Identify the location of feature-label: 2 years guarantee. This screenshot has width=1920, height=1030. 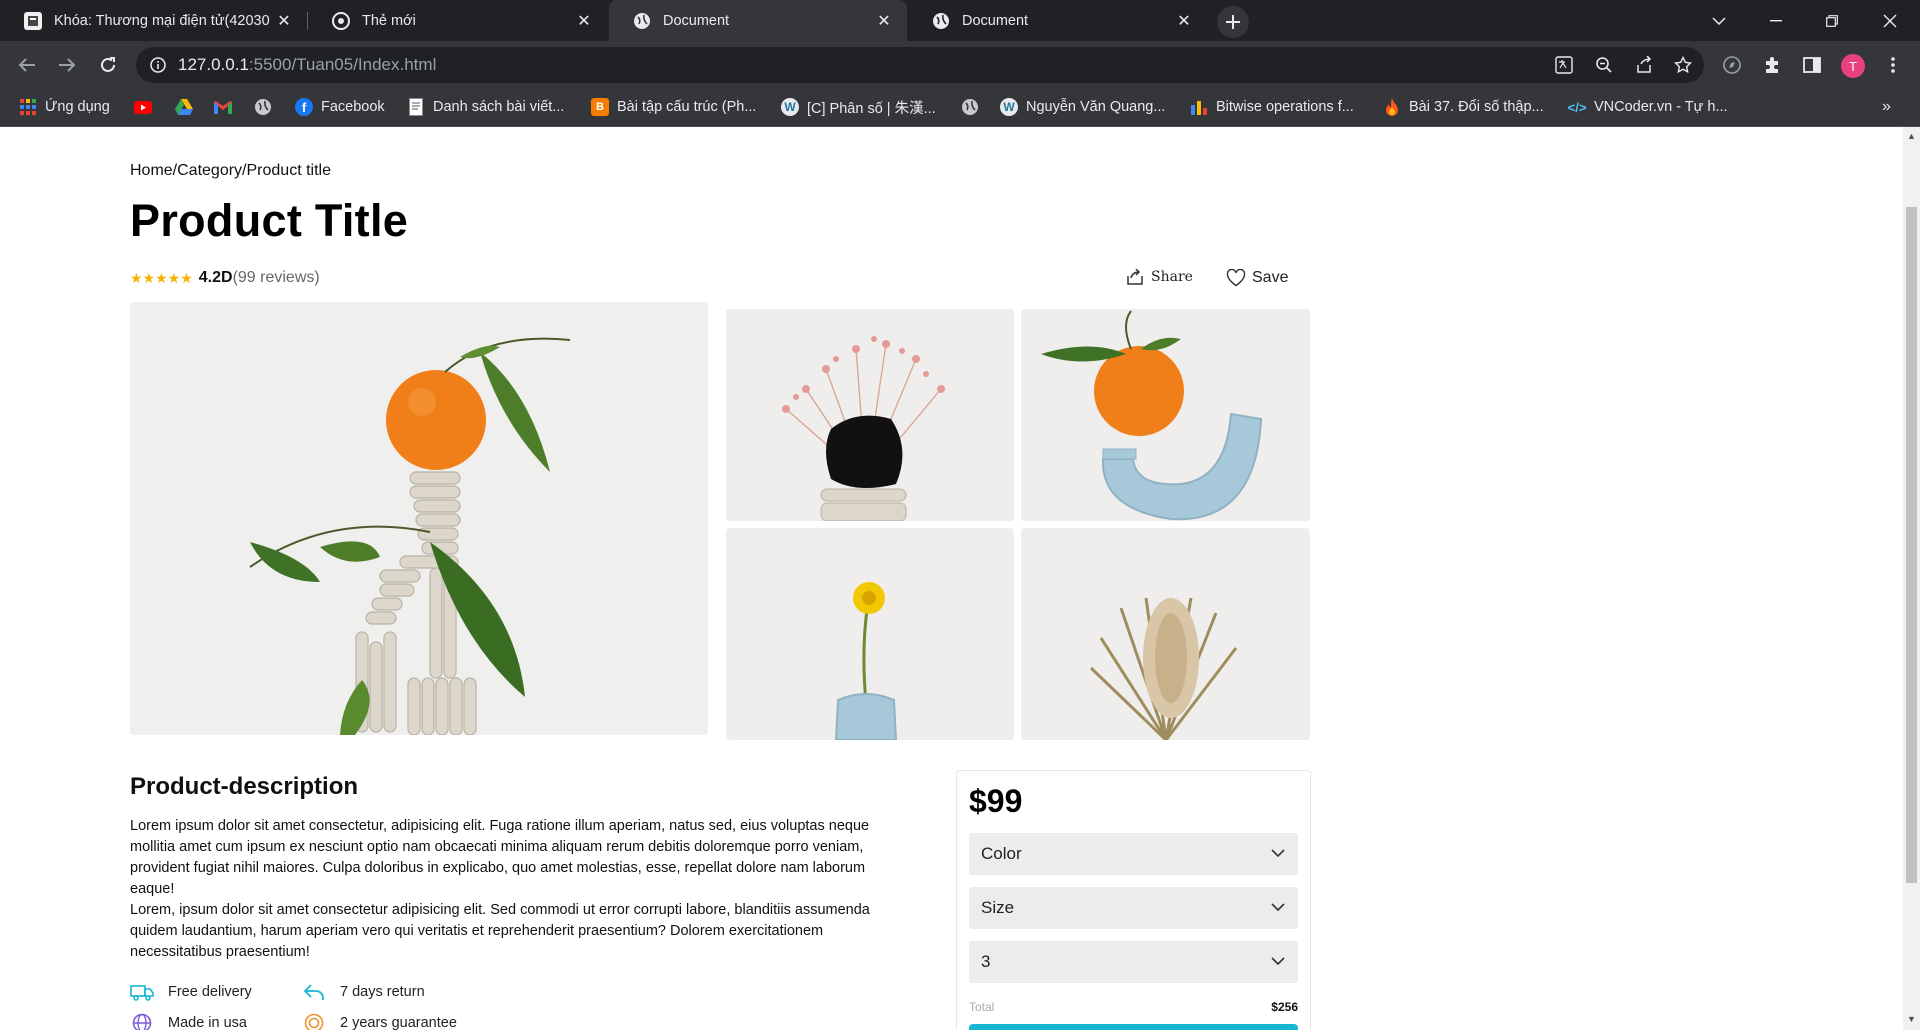
(398, 1022).